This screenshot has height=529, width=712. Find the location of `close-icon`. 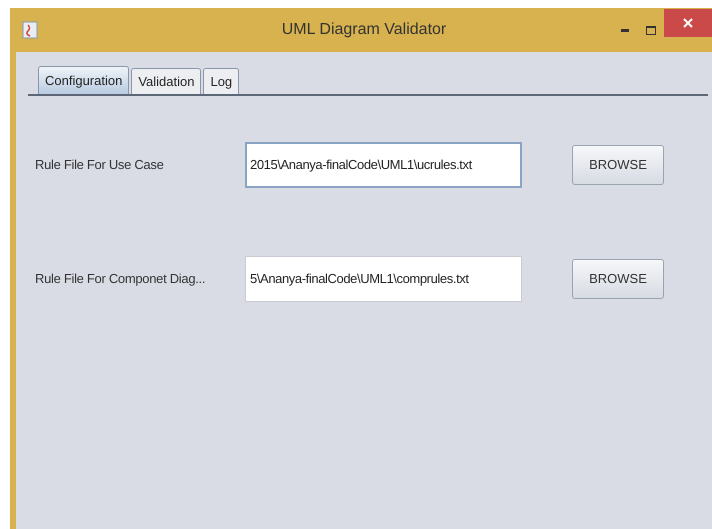

close-icon is located at coordinates (688, 23).